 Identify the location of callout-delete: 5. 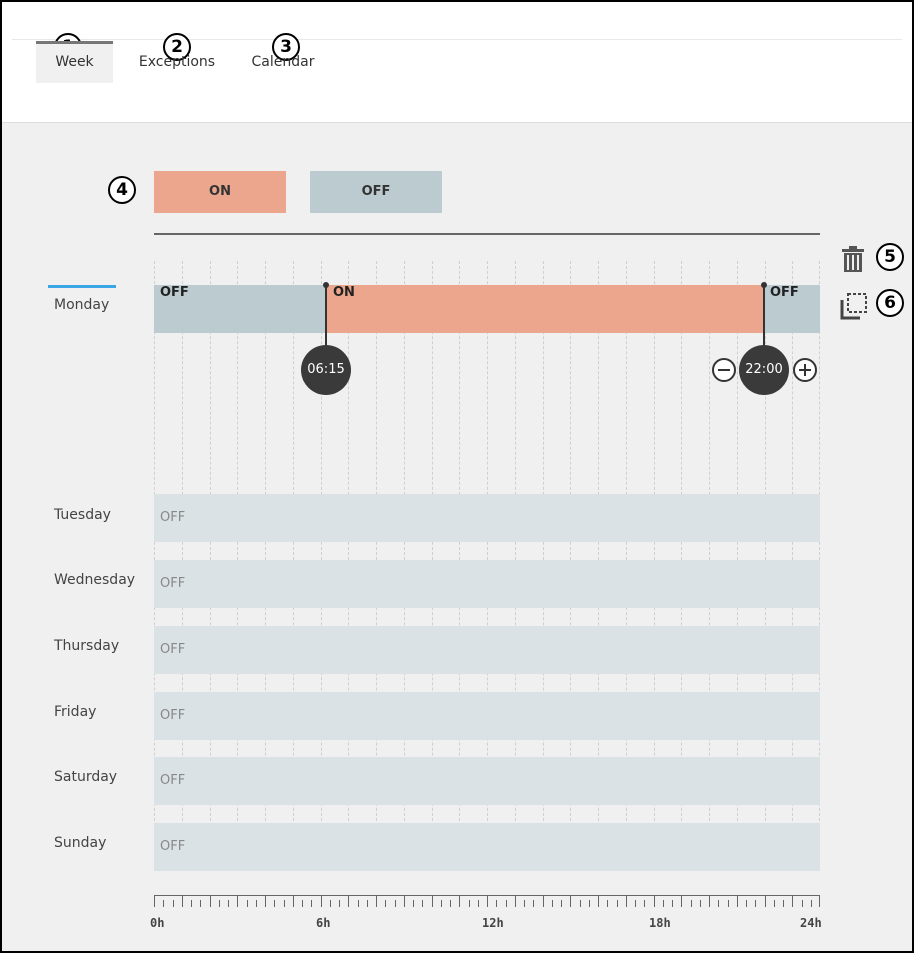
(890, 257).